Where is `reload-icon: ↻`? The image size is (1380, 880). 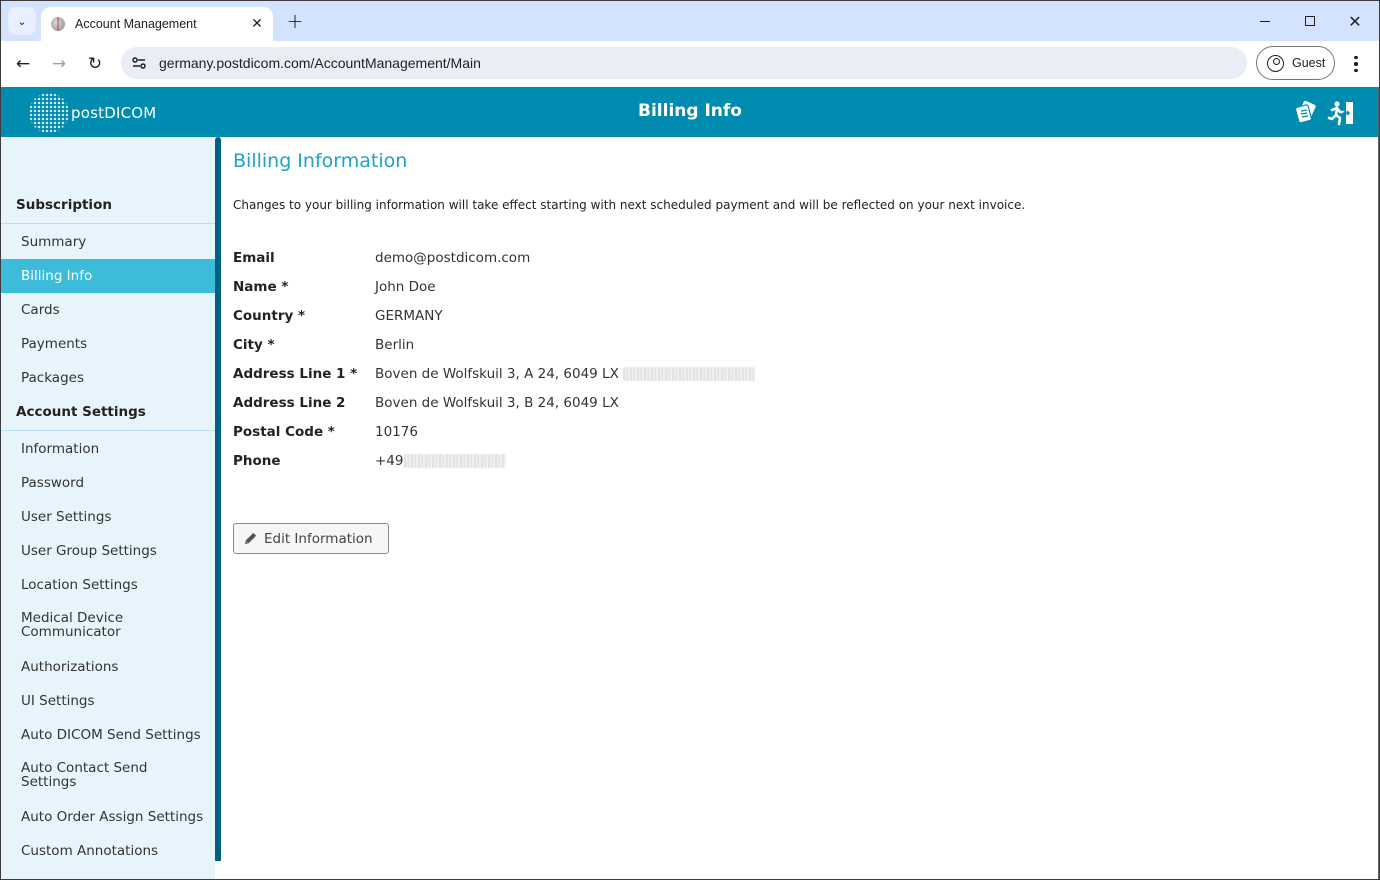
reload-icon: ↻ is located at coordinates (95, 64).